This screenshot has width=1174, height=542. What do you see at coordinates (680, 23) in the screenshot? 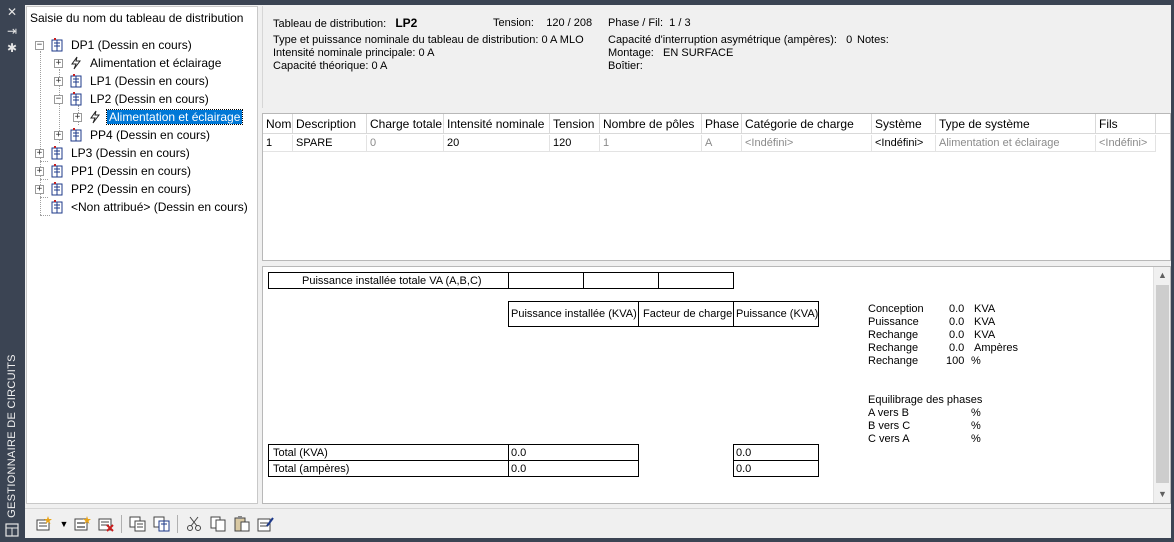
I see `phase-value: 1 / 3` at bounding box center [680, 23].